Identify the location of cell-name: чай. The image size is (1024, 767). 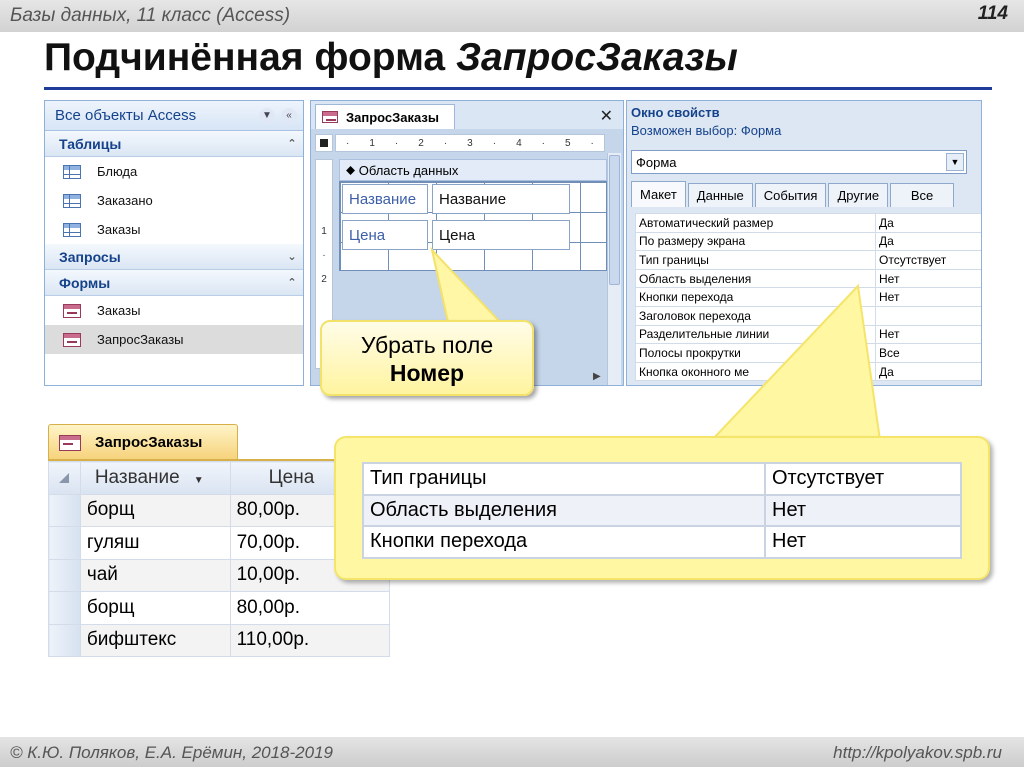
(155, 575).